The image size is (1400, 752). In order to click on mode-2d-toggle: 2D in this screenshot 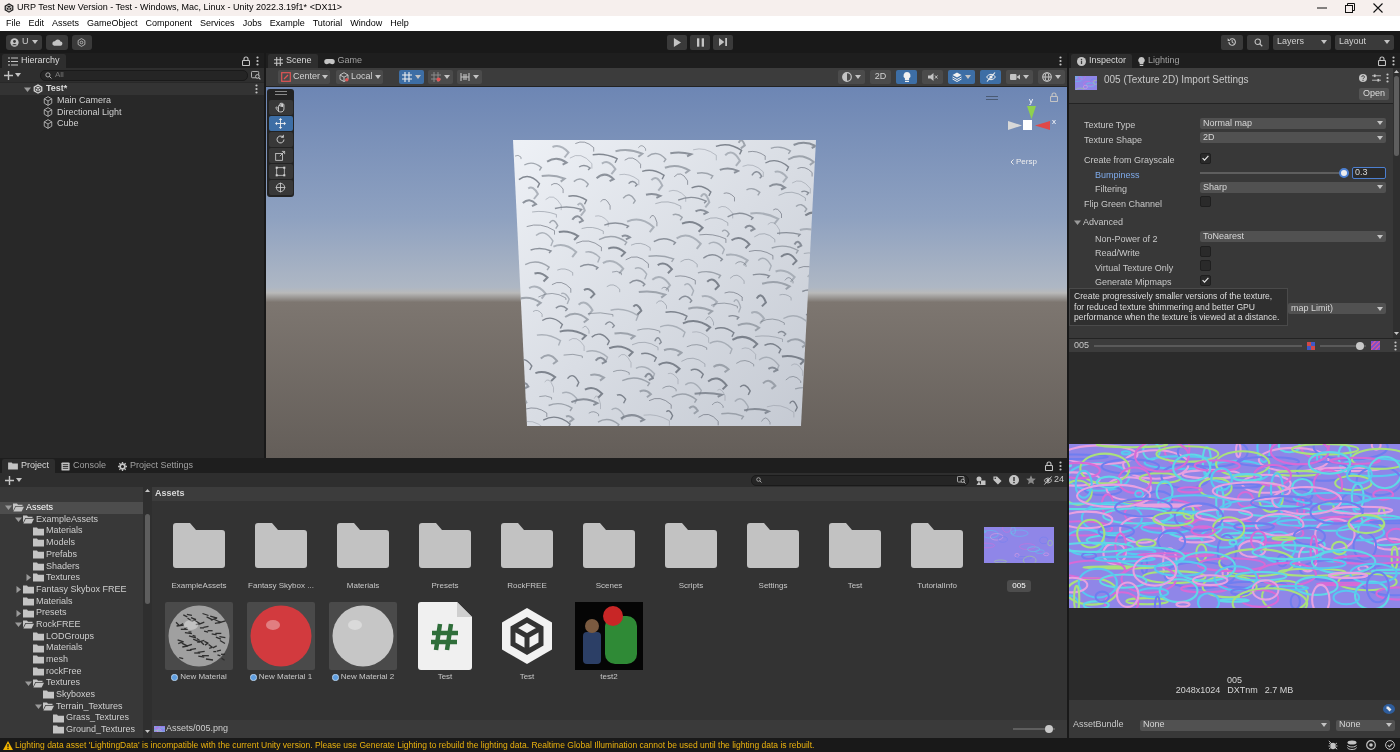, I will do `click(880, 77)`.